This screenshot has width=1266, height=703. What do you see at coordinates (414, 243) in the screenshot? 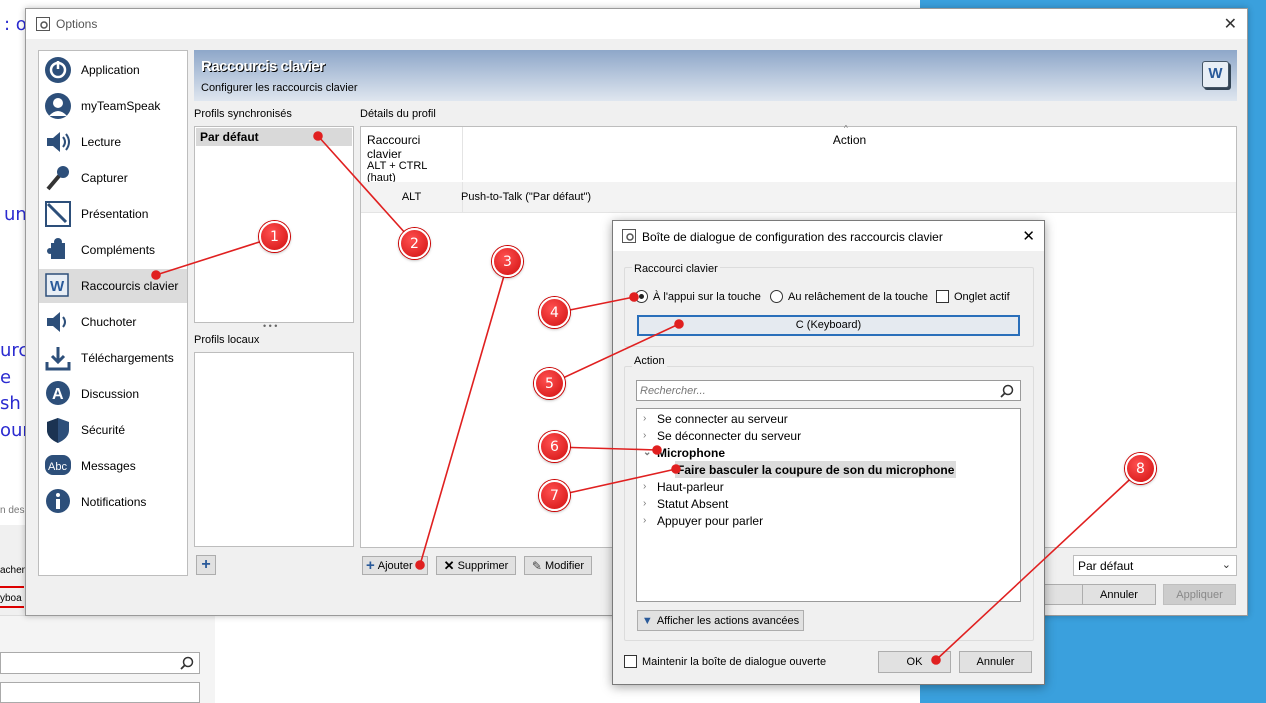
I see `annotation-marker: 2` at bounding box center [414, 243].